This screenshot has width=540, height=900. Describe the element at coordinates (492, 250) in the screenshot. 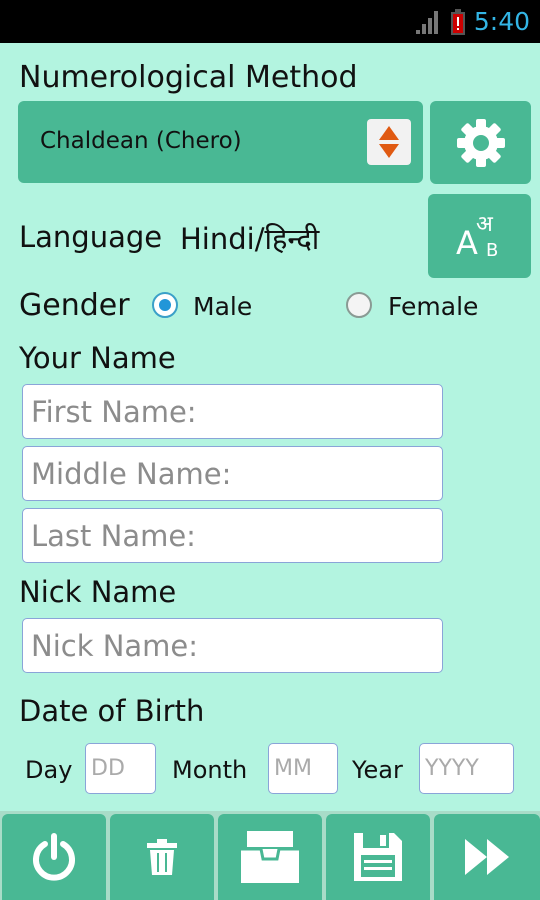

I see `translate-icon-glyph-b: B` at that location.